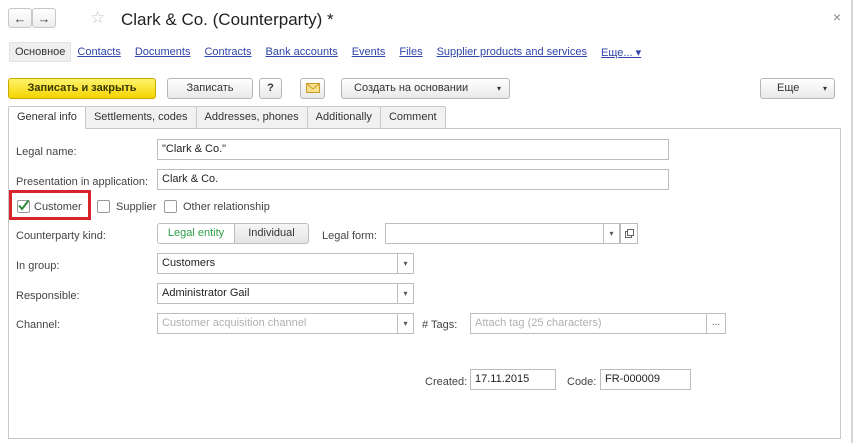  I want to click on tags-placeholder: Attach tag (25 characters), so click(538, 323).